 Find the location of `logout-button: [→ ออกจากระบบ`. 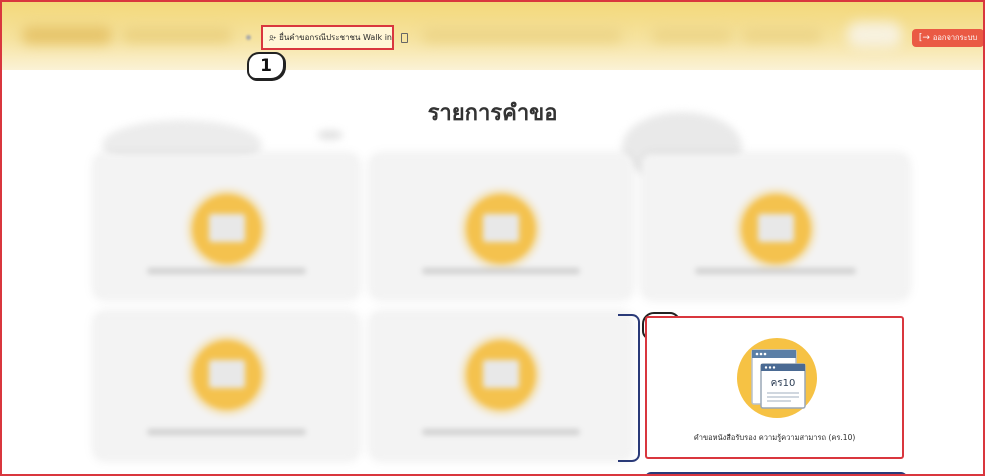

logout-button: [→ ออกจากระบบ is located at coordinates (947, 38).